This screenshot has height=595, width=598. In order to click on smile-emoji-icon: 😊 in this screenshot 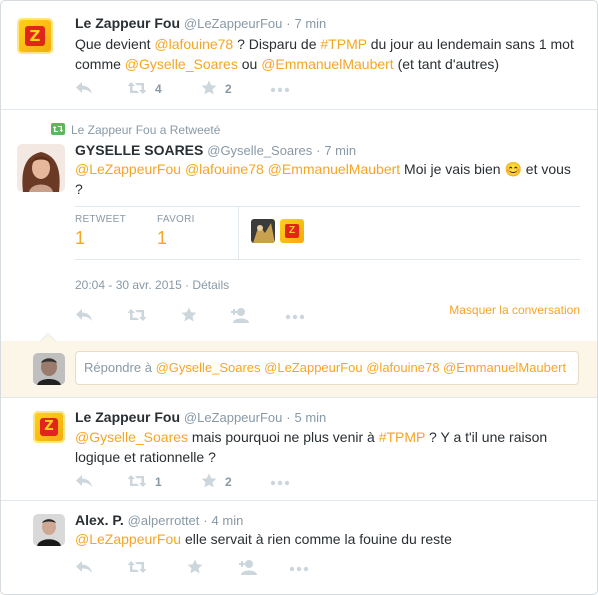, I will do `click(513, 169)`.